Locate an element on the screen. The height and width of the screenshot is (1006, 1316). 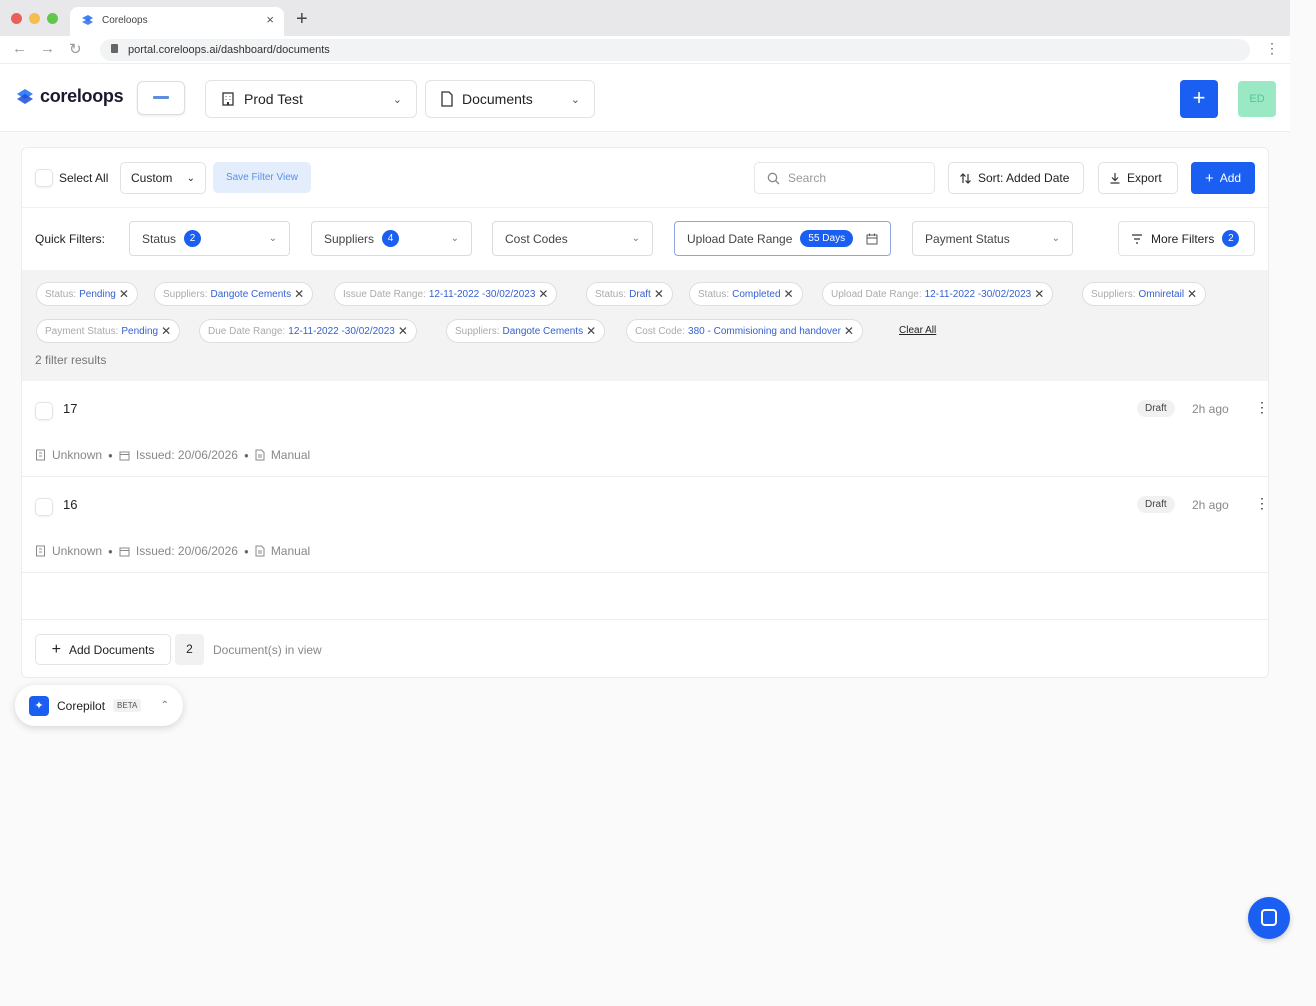
corepilot-widget: ✦ Corepilot BETA ⌃ is located at coordinates (99, 705).